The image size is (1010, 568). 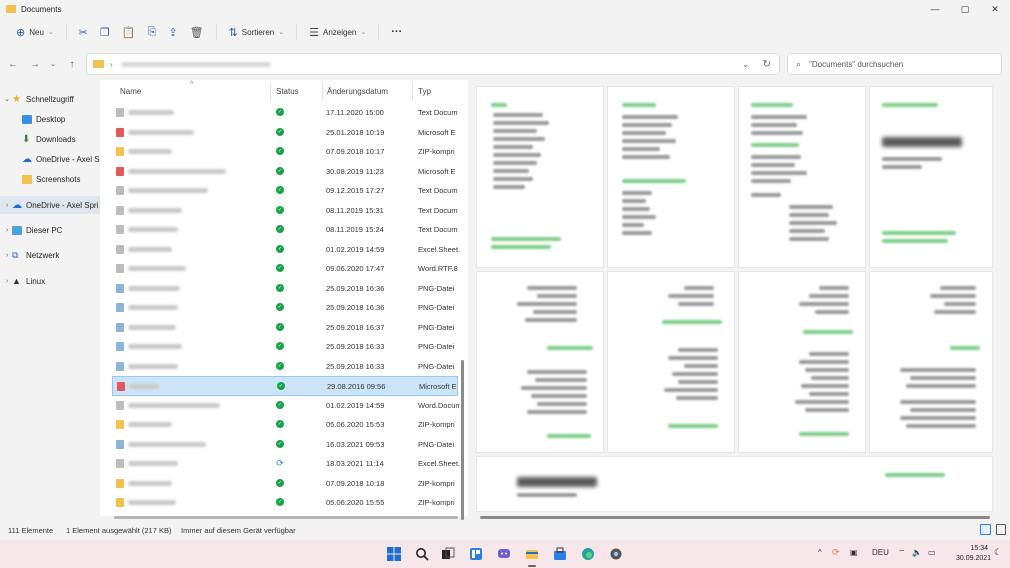 What do you see at coordinates (1001, 529) in the screenshot?
I see `tiles-view-icon` at bounding box center [1001, 529].